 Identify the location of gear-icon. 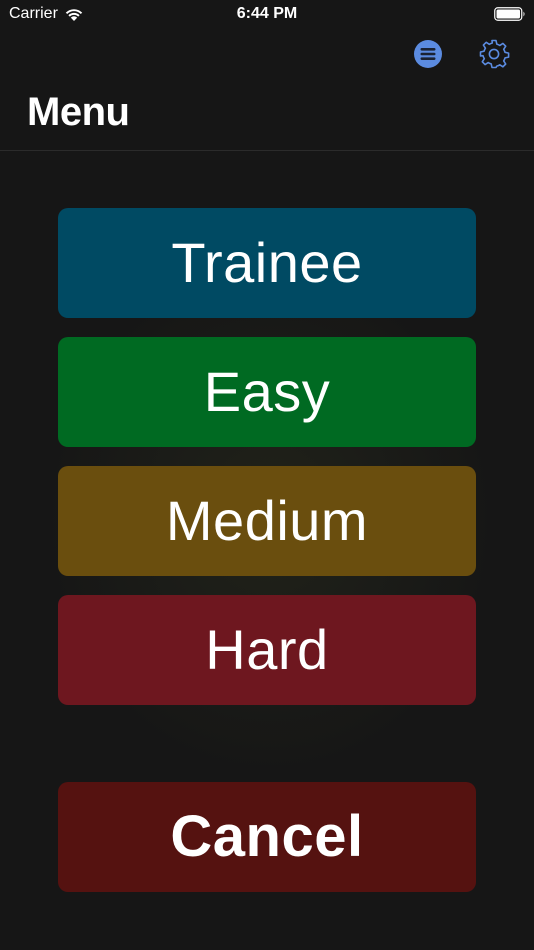
(494, 54).